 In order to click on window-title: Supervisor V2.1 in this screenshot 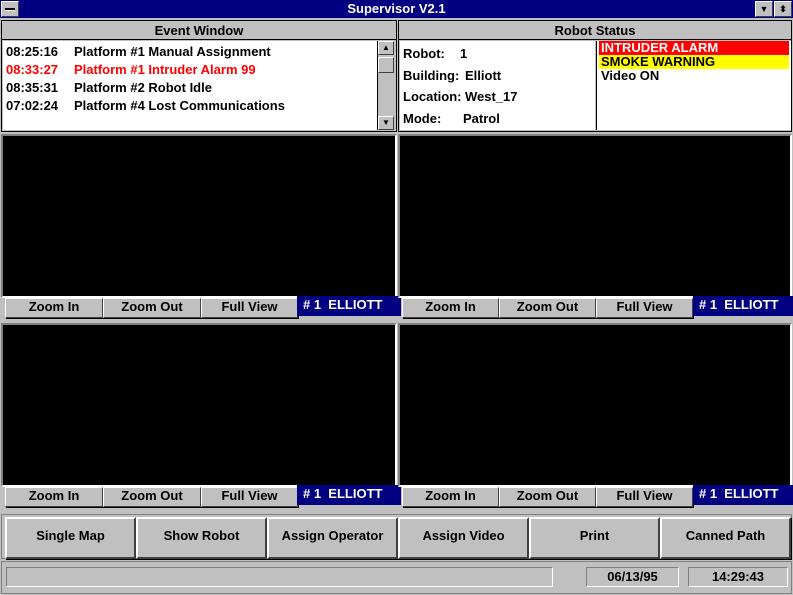, I will do `click(396, 8)`.